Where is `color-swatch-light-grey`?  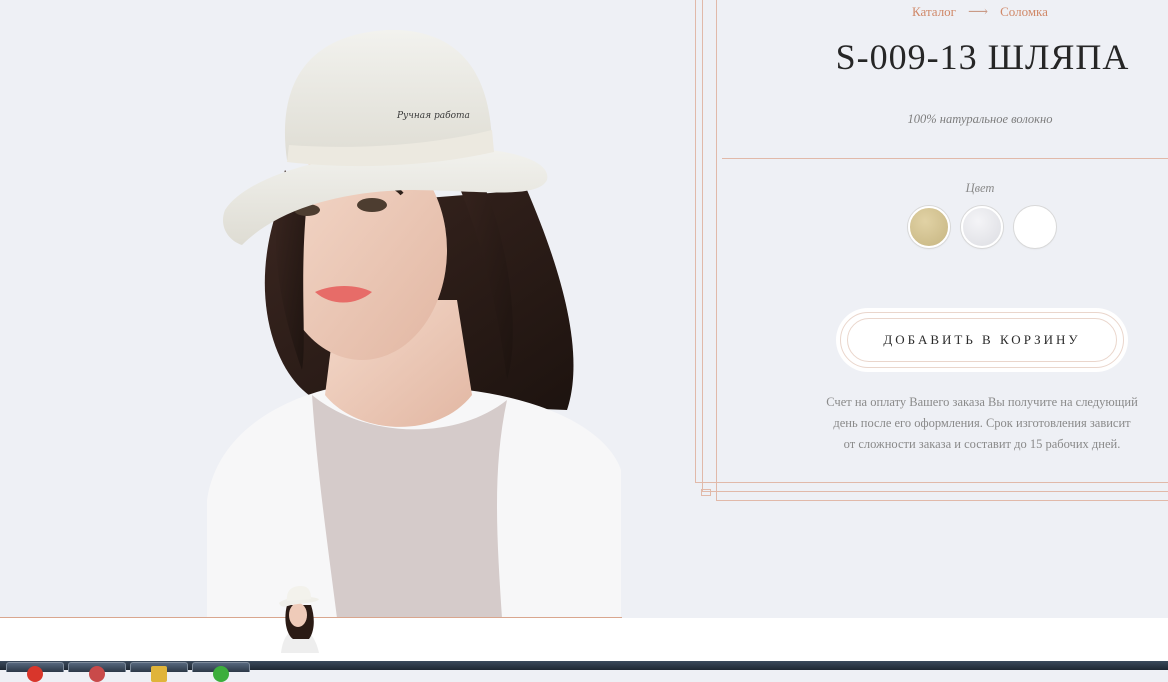 color-swatch-light-grey is located at coordinates (982, 227).